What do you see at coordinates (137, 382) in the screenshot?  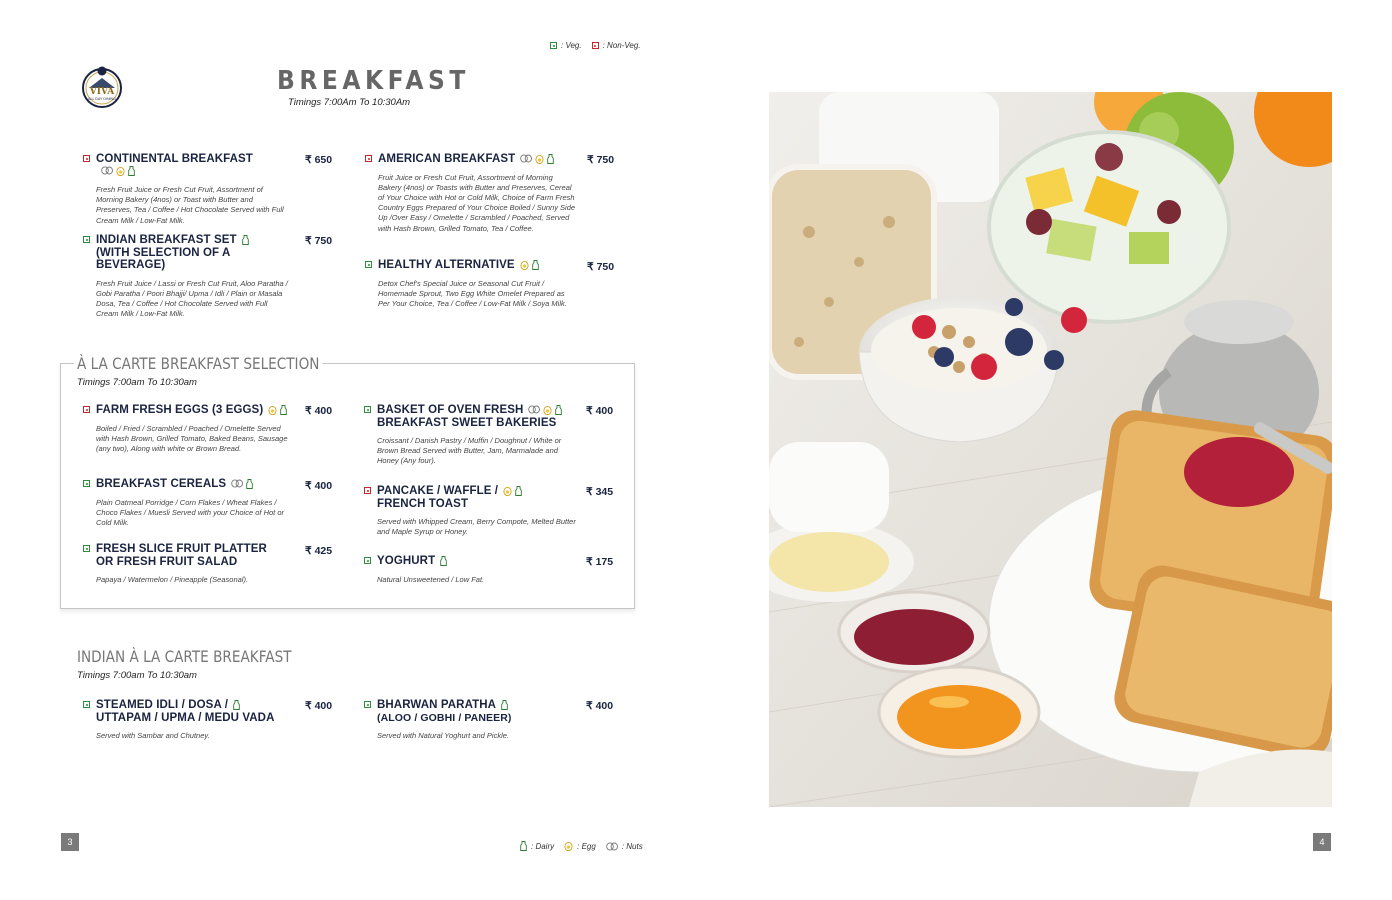 I see `a-la-carte-timing: Timings 7:00am To 10:30am` at bounding box center [137, 382].